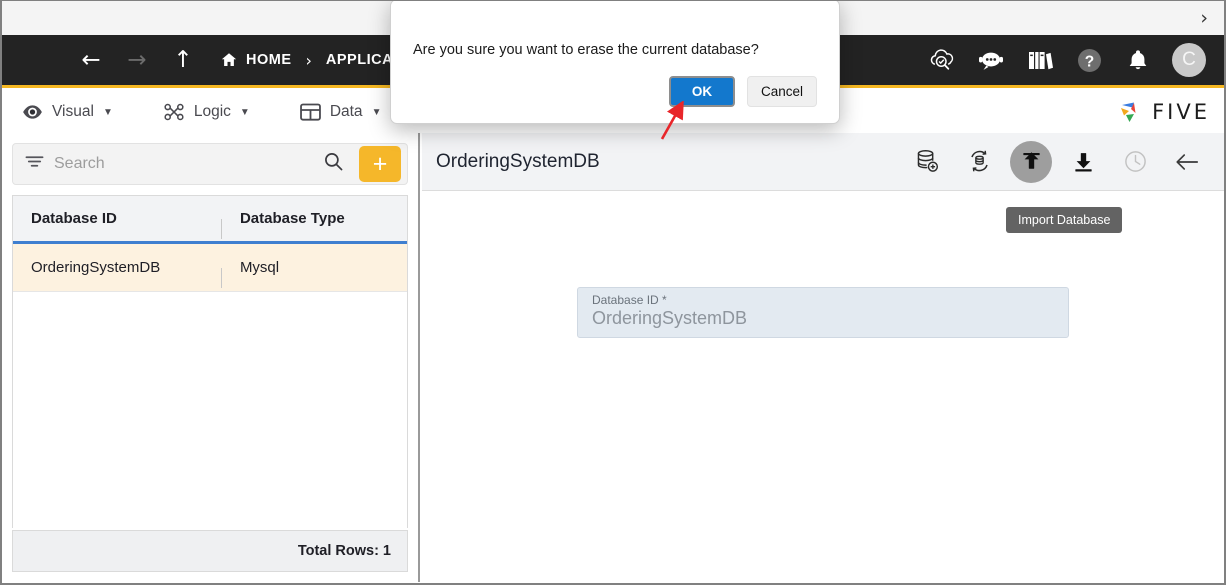 The height and width of the screenshot is (585, 1226). Describe the element at coordinates (229, 59) in the screenshot. I see `home-icon` at that location.